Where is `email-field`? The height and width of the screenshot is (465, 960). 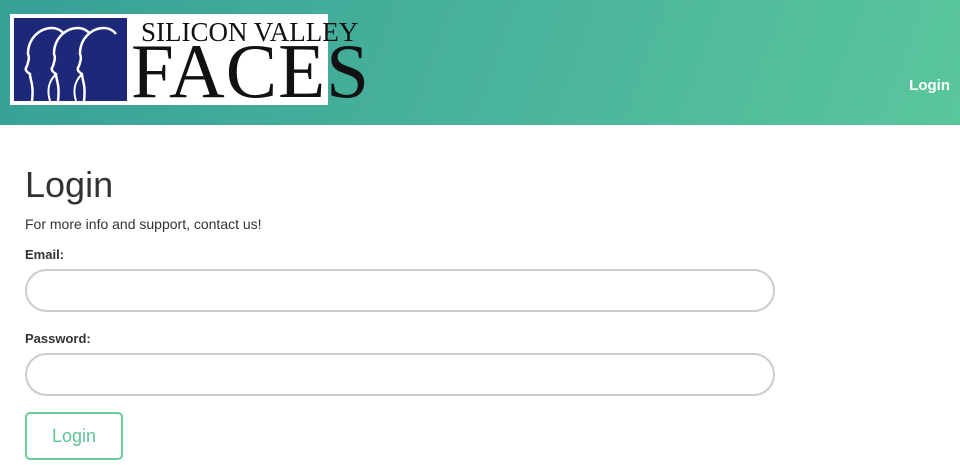 email-field is located at coordinates (400, 290).